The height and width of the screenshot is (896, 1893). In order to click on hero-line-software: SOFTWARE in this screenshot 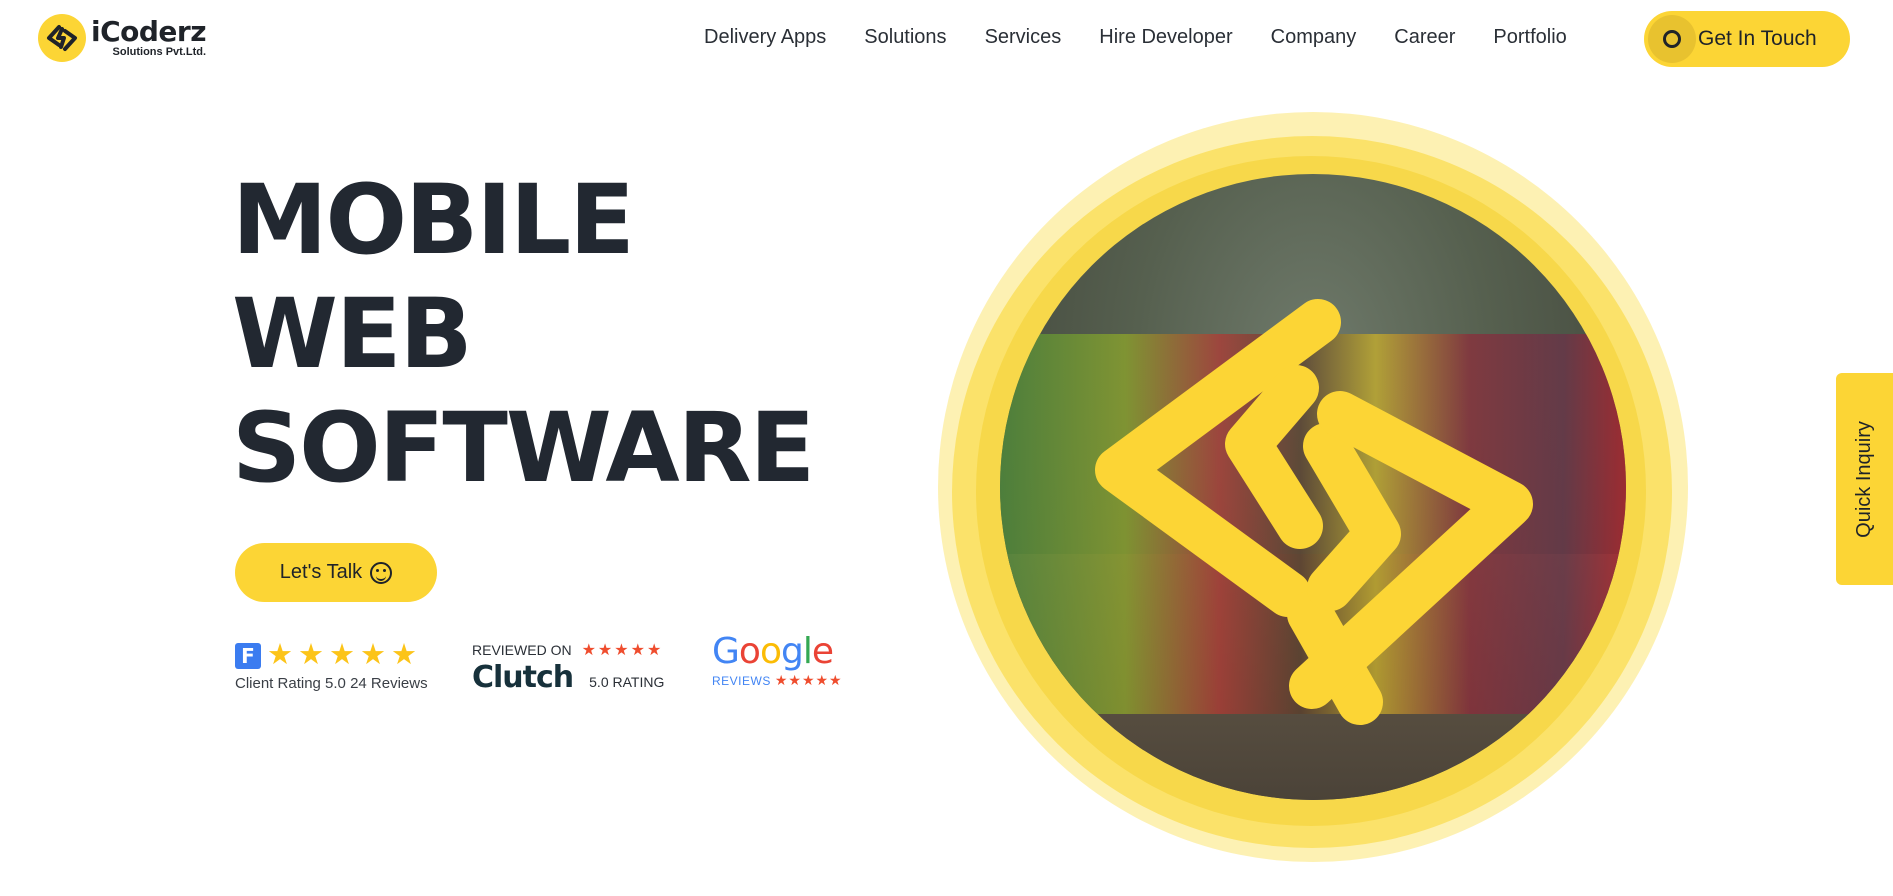, I will do `click(523, 448)`.